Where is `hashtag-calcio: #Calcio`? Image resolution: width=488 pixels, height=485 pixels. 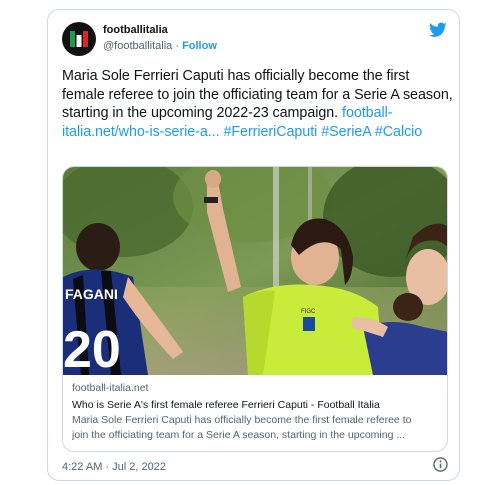 hashtag-calcio: #Calcio is located at coordinates (398, 132).